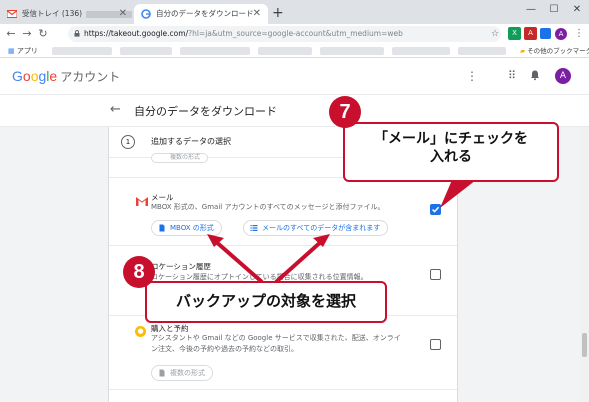  What do you see at coordinates (43, 34) in the screenshot?
I see `reload-icon: ↻` at bounding box center [43, 34].